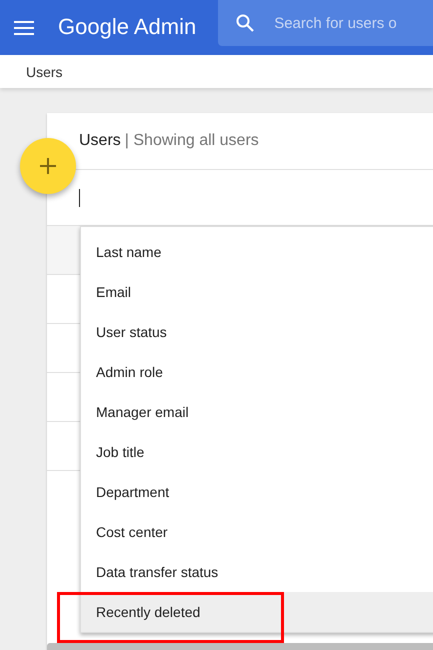 The image size is (433, 650). I want to click on plus-icon, so click(48, 166).